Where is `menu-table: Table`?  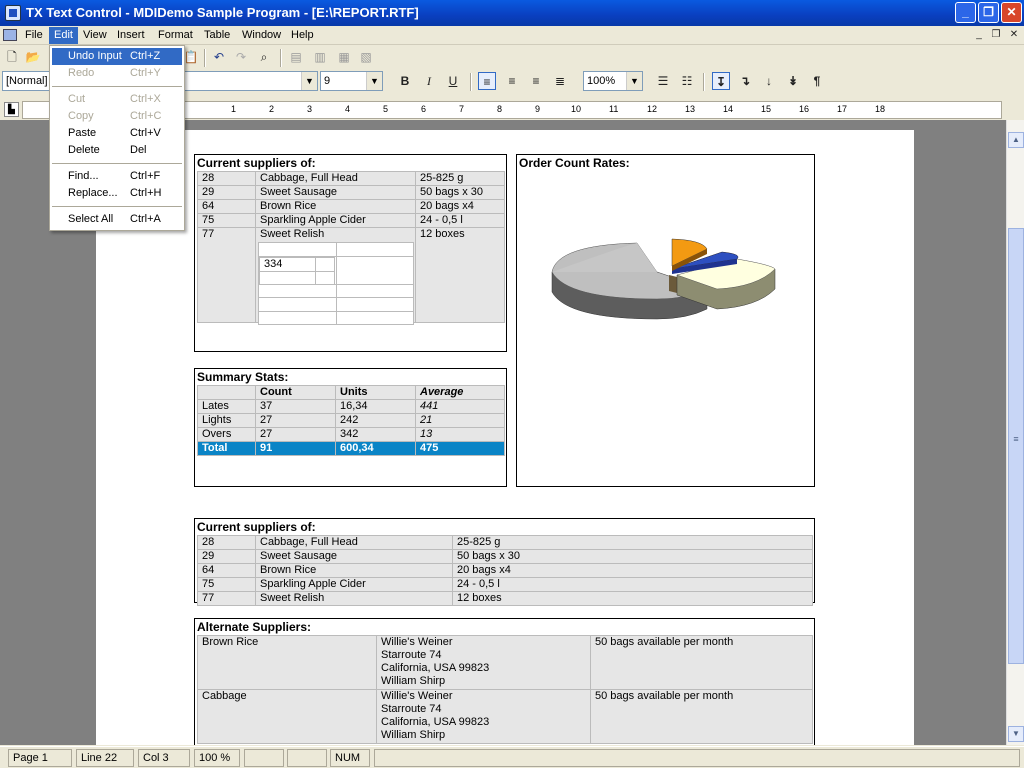
menu-table: Table is located at coordinates (217, 35).